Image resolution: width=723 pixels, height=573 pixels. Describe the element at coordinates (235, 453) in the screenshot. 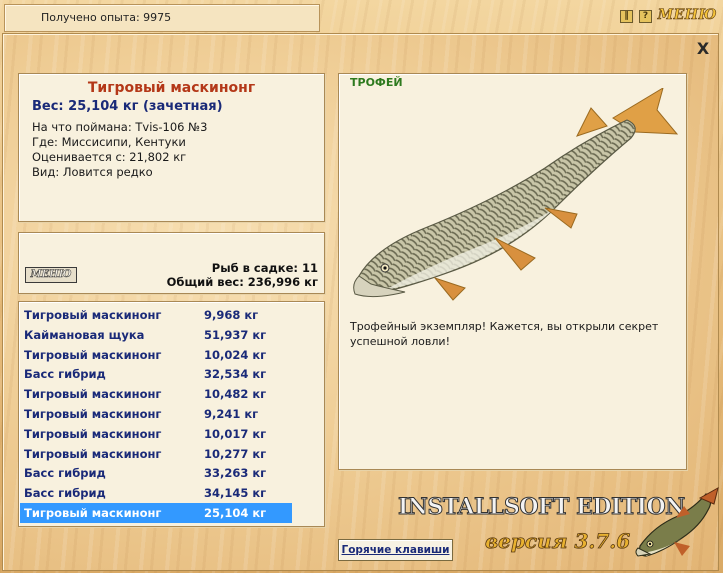

I see `catch-fish-weight: 10,277 кг` at that location.